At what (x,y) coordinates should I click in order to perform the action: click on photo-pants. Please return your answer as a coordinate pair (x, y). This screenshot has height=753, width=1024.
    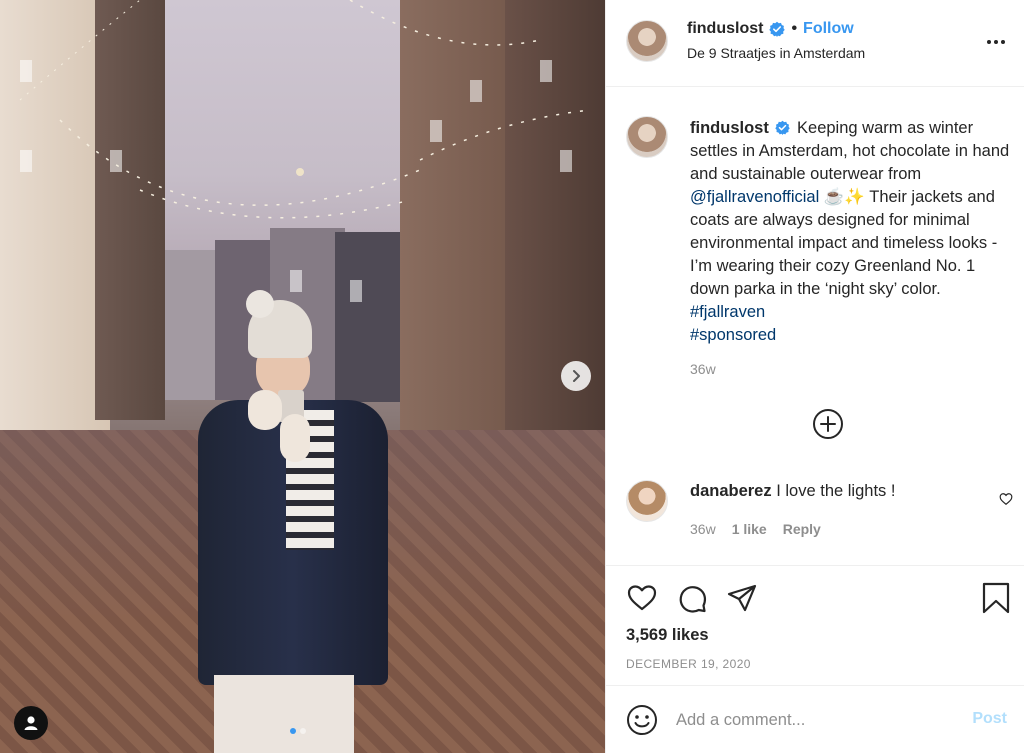
    Looking at the image, I should click on (284, 714).